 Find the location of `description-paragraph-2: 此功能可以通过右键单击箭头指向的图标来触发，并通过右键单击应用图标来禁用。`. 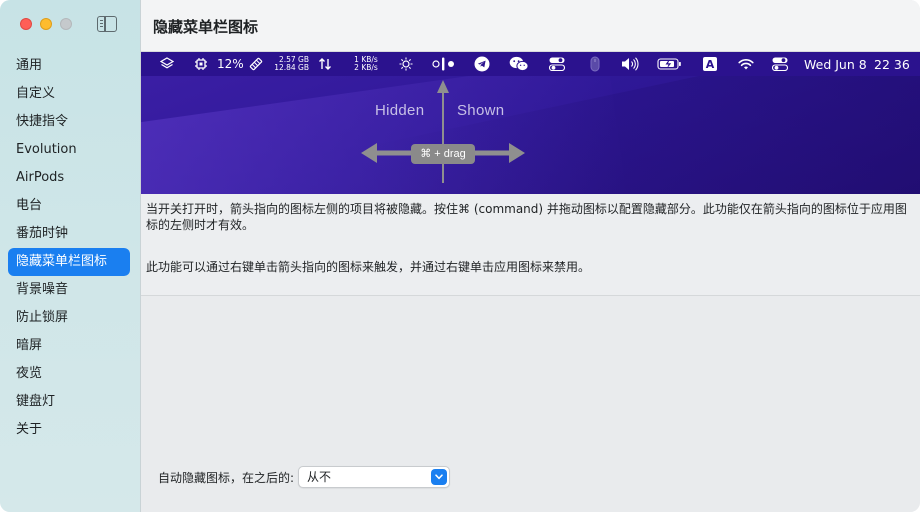

description-paragraph-2: 此功能可以通过右键单击箭头指向的图标来触发，并通过右键单击应用图标来禁用。 is located at coordinates (368, 267).